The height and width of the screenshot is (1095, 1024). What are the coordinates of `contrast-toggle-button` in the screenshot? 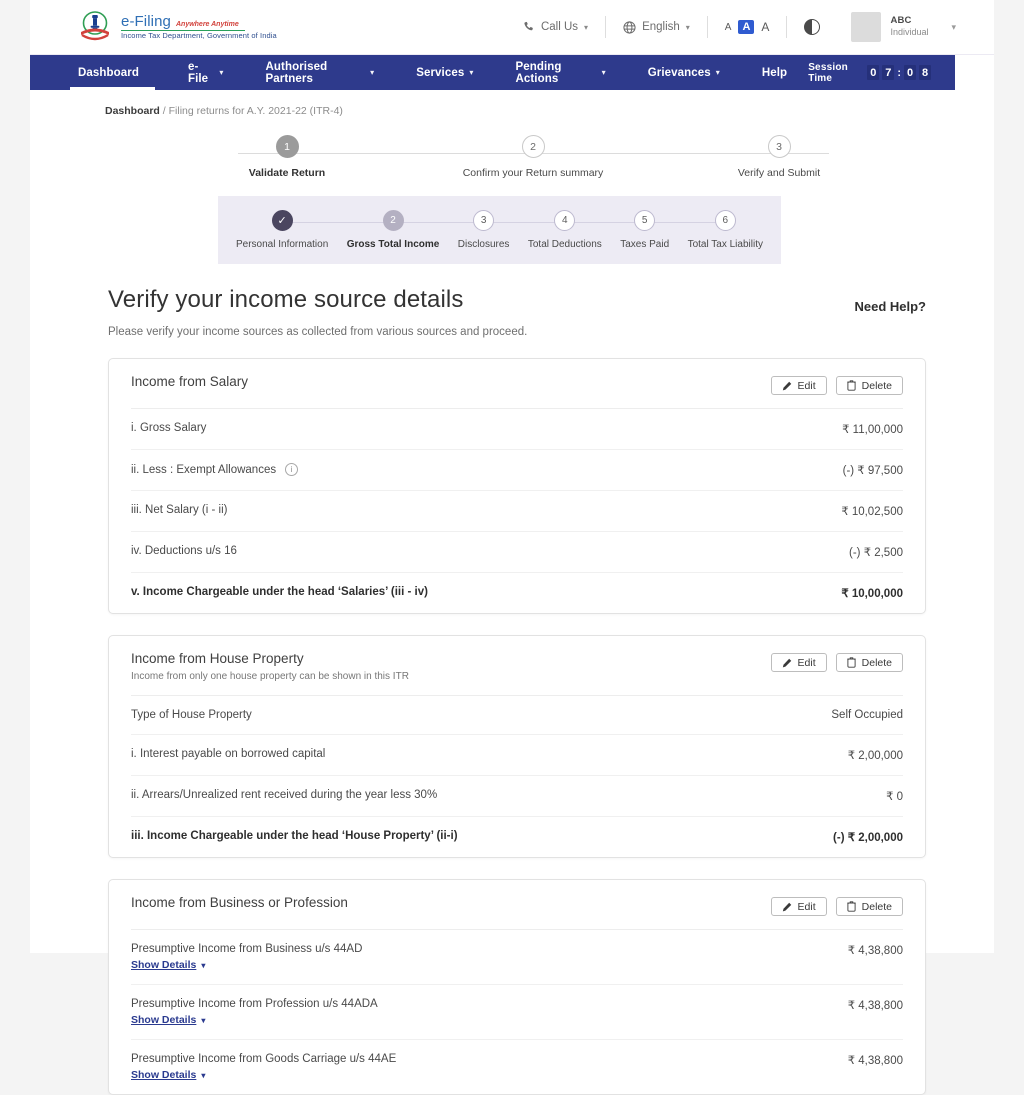 It's located at (812, 27).